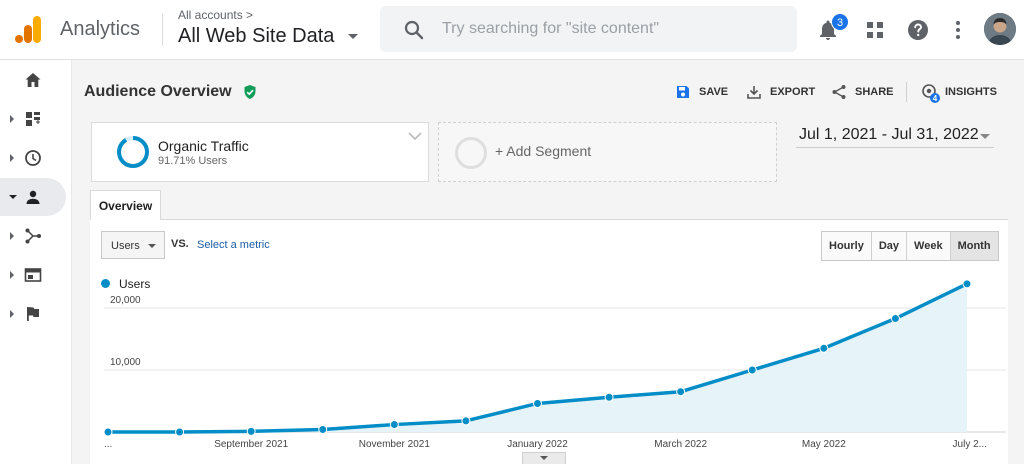  I want to click on legend-label: Users, so click(134, 284).